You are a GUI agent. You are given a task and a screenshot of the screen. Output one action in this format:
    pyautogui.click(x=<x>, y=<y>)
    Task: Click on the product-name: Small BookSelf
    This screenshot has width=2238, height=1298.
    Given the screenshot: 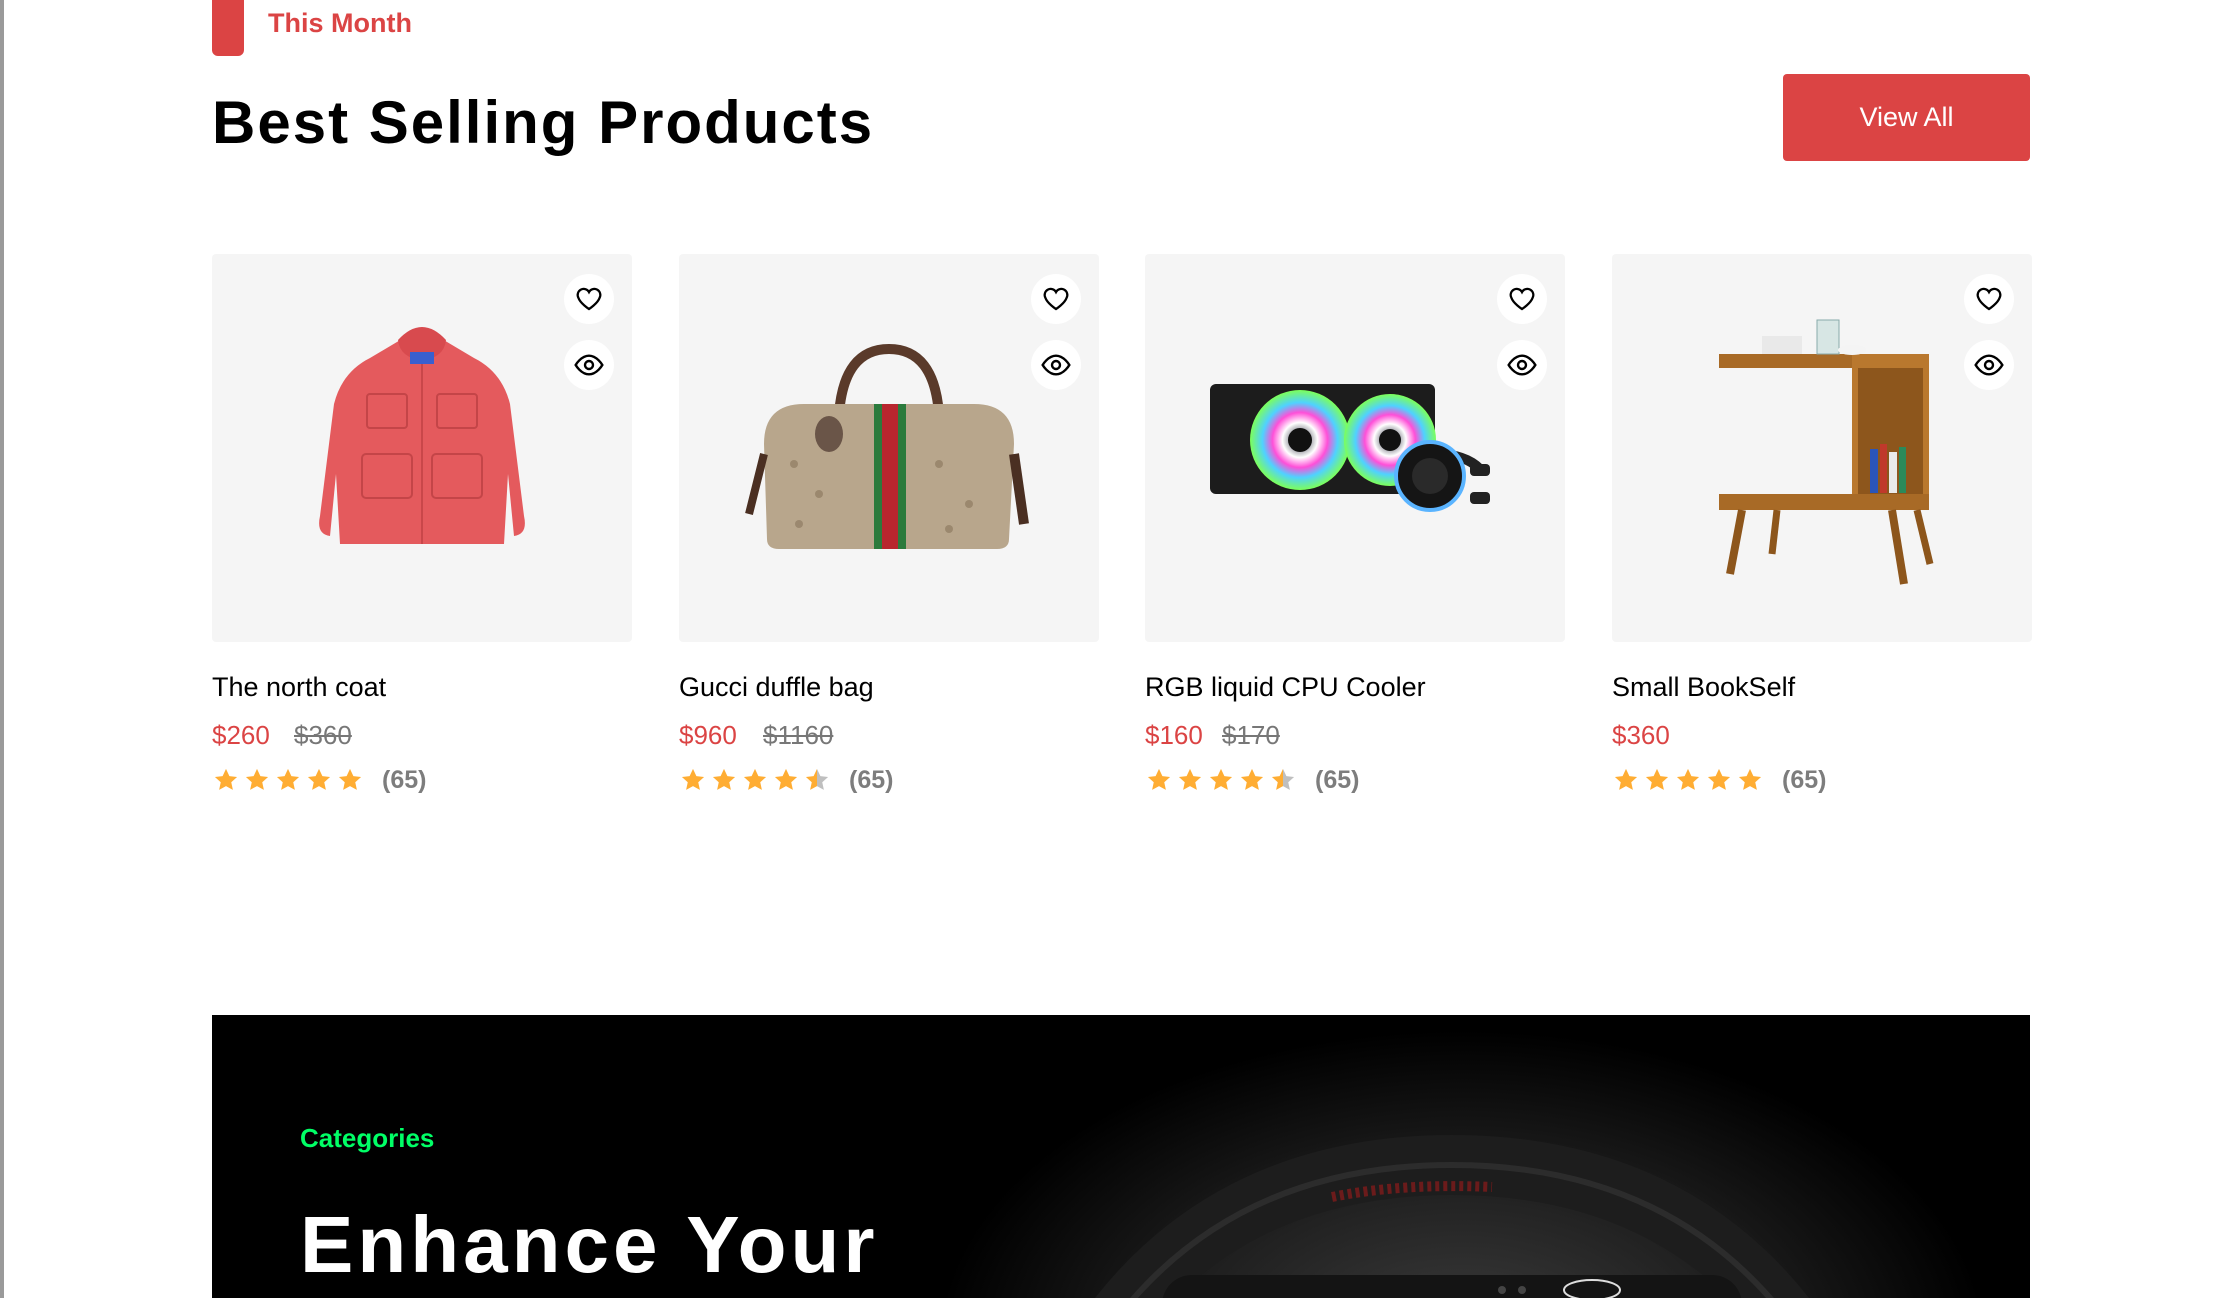 What is the action you would take?
    pyautogui.click(x=1703, y=687)
    